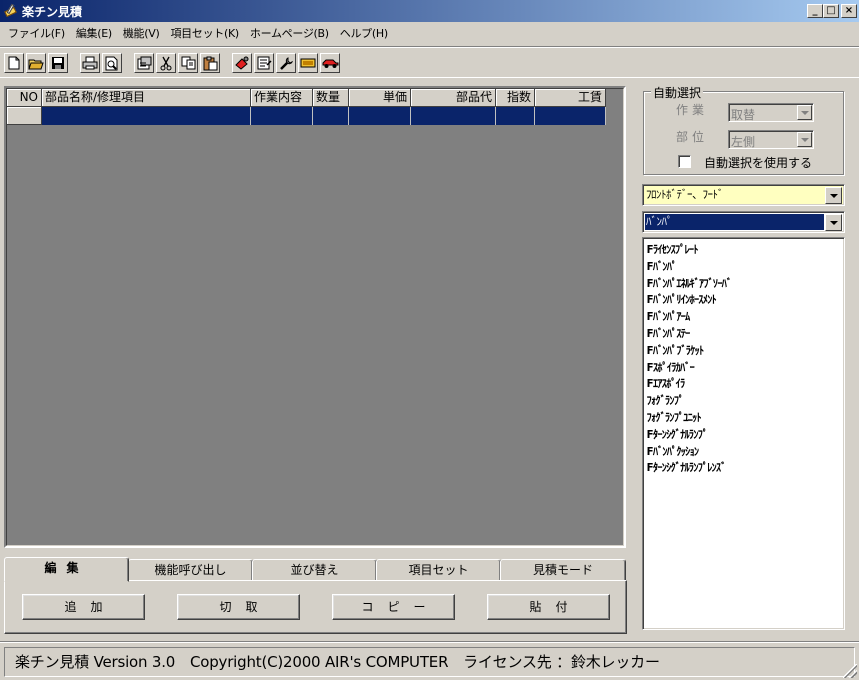 This screenshot has height=680, width=859. What do you see at coordinates (453, 98) in the screenshot?
I see `col-parts-cost: 部品代` at bounding box center [453, 98].